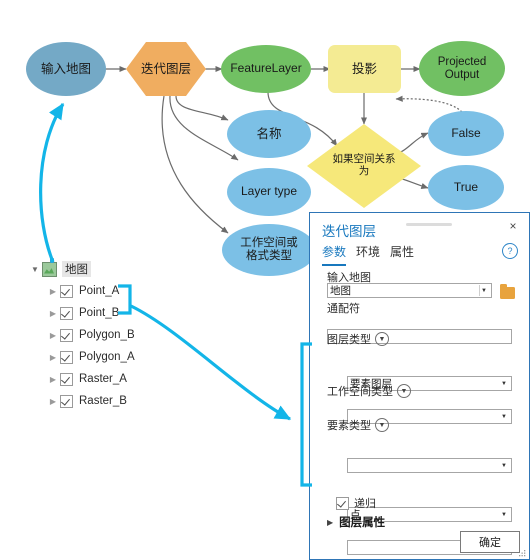 This screenshot has height=560, width=530. Describe the element at coordinates (107, 335) in the screenshot. I see `tree-item-label: Polygon_B` at that location.